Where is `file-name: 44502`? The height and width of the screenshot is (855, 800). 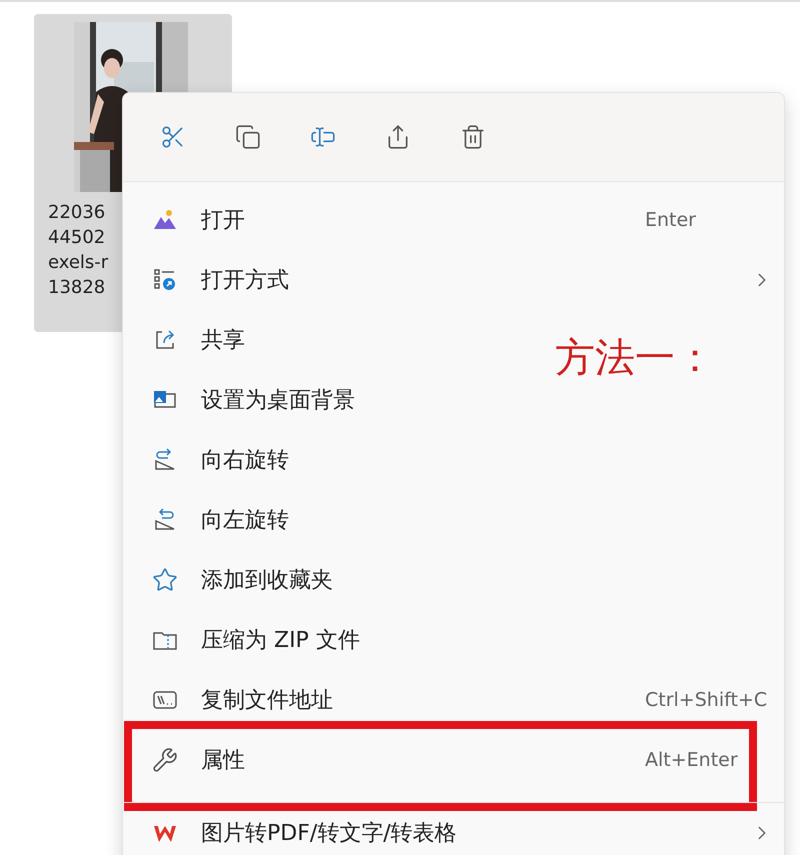 file-name: 44502 is located at coordinates (77, 238).